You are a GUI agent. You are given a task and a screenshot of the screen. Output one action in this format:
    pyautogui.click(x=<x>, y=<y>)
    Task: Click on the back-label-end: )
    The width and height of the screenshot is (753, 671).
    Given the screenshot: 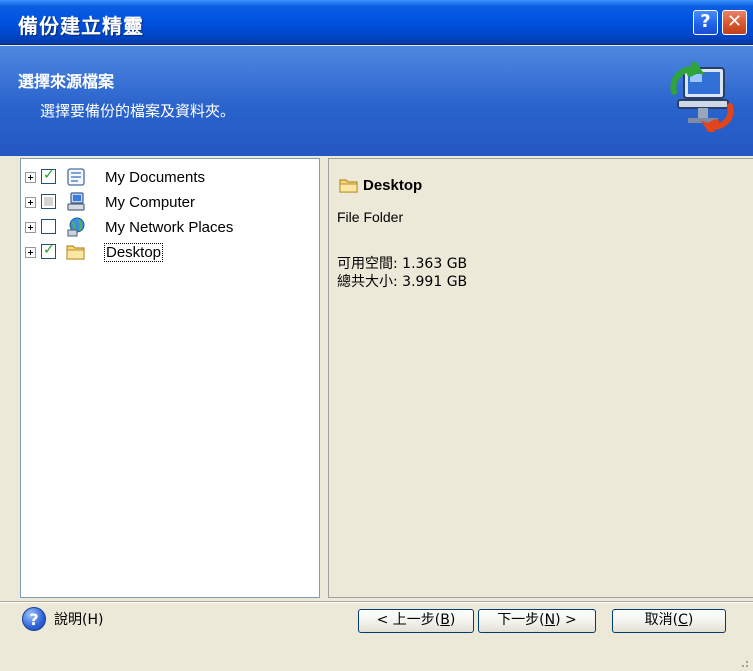 What is the action you would take?
    pyautogui.click(x=452, y=620)
    